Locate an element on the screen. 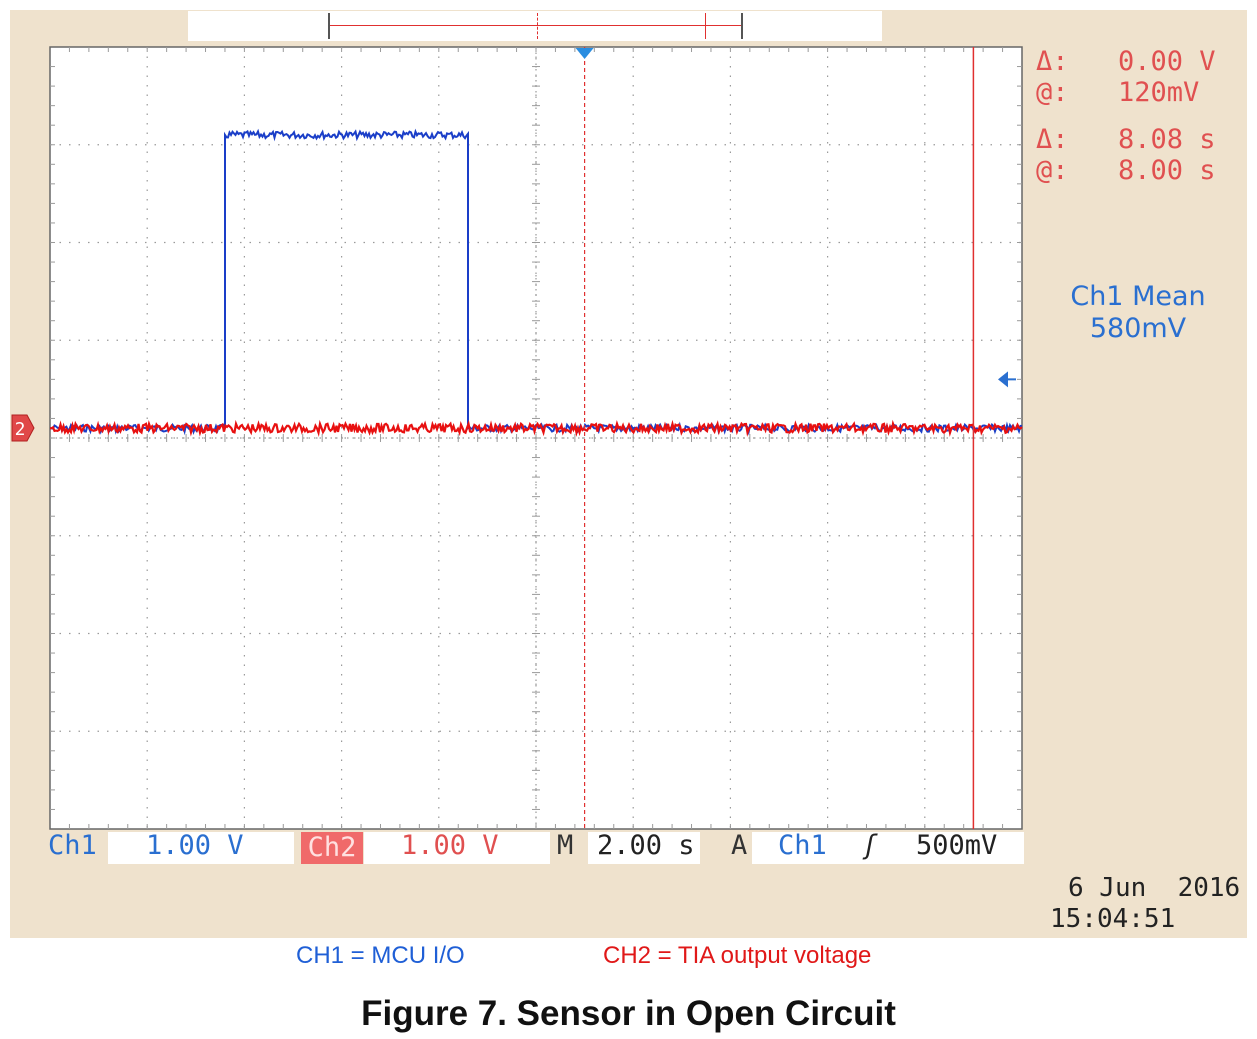 This screenshot has width=1257, height=1039. trigger-source: Ch1 is located at coordinates (802, 845).